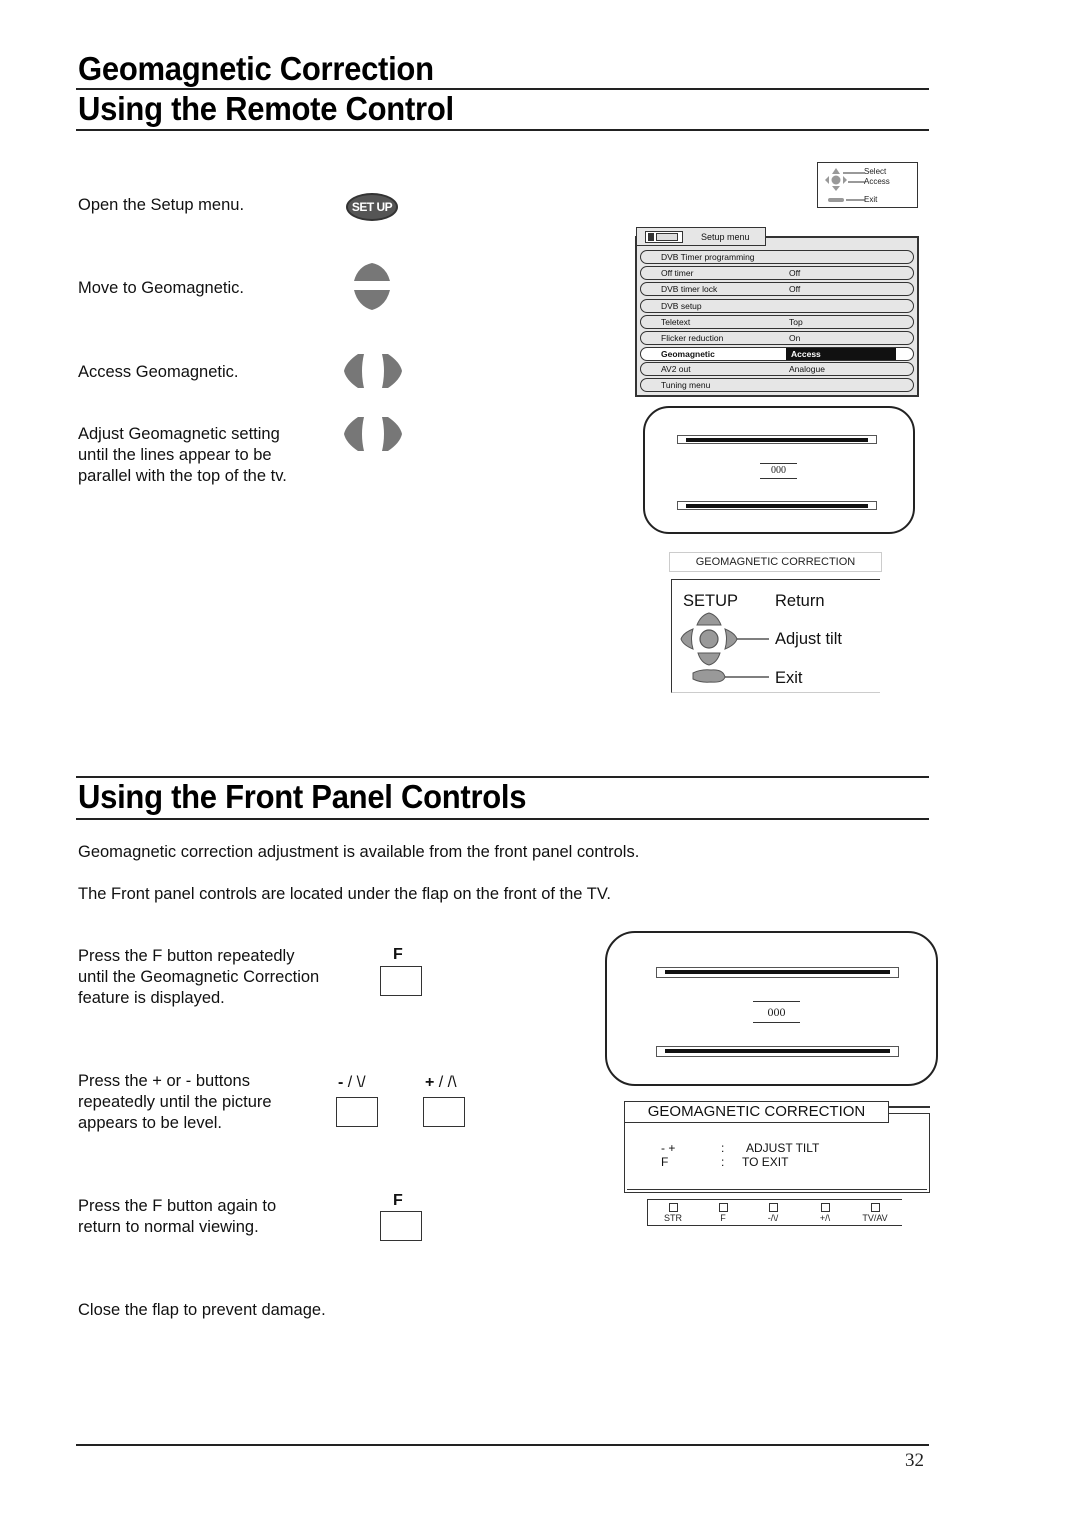 The height and width of the screenshot is (1525, 1080). I want to click on footer-rule, so click(502, 1445).